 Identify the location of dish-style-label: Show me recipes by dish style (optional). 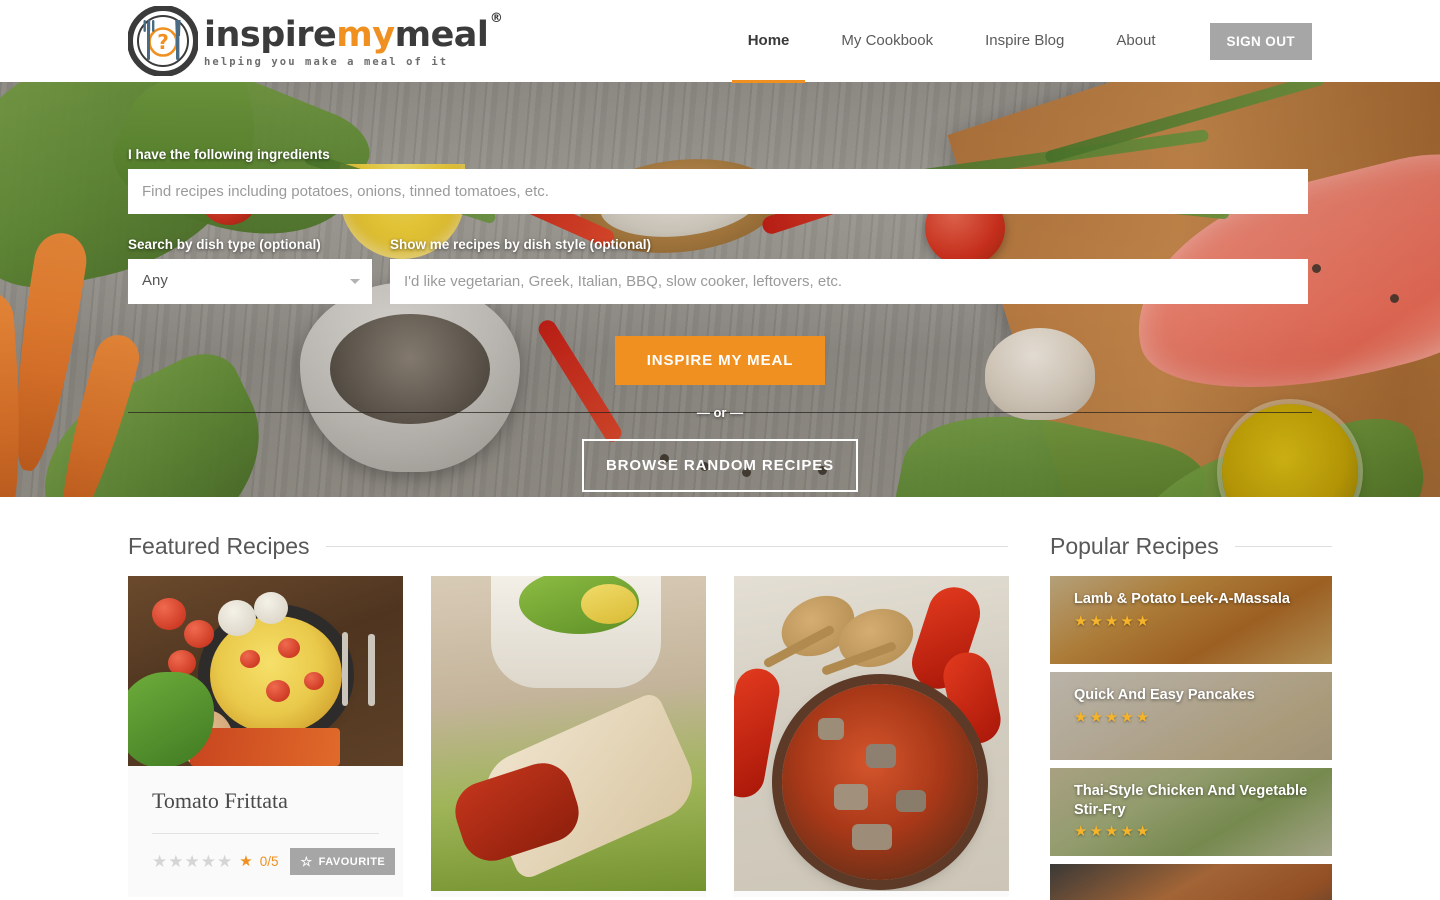
(521, 244).